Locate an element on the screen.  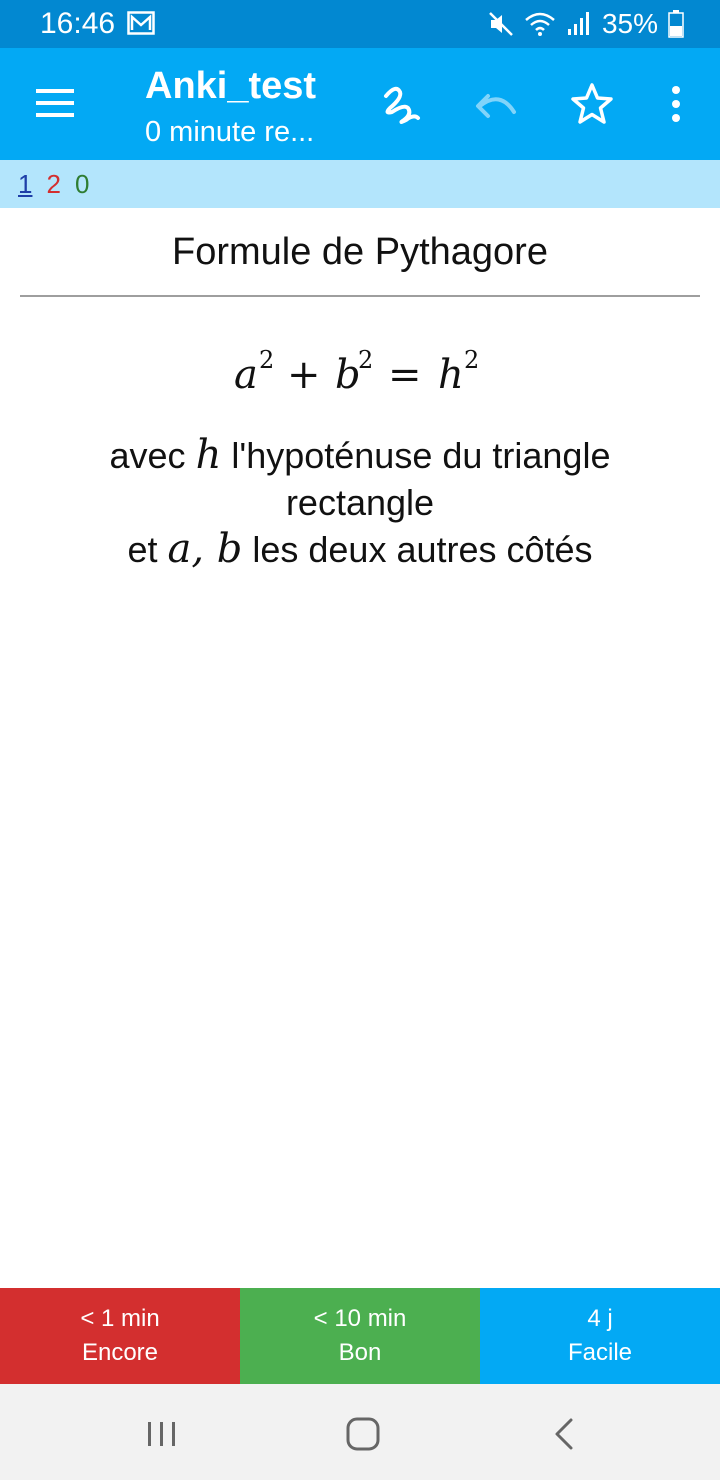
again-interval: < 1 min is located at coordinates (120, 1318).